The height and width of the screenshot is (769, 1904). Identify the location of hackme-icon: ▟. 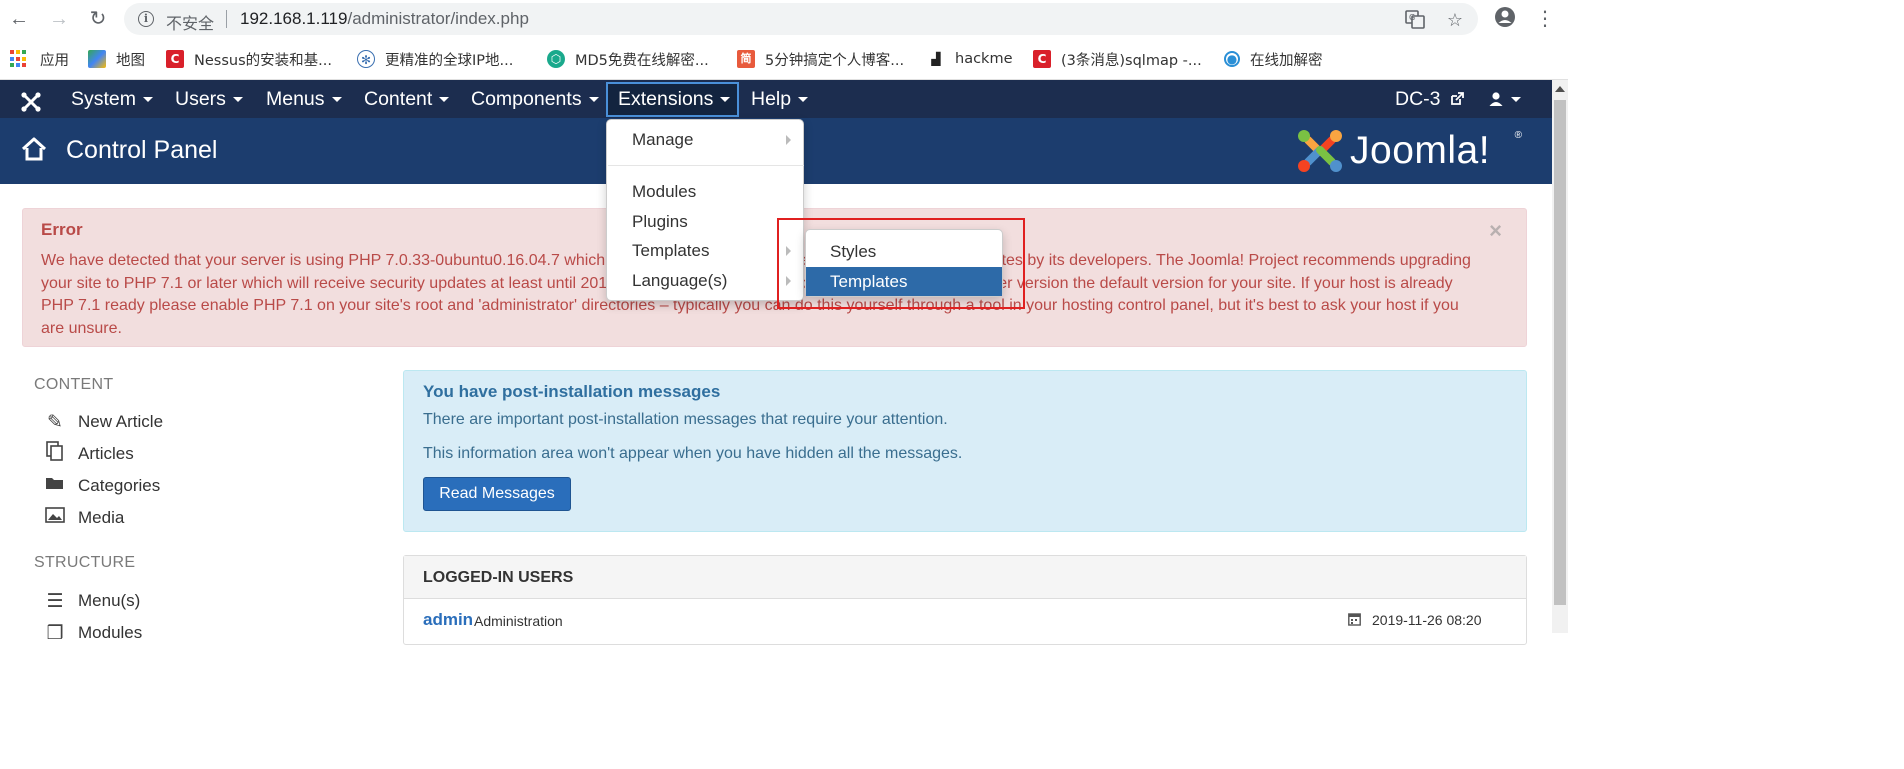
(936, 59).